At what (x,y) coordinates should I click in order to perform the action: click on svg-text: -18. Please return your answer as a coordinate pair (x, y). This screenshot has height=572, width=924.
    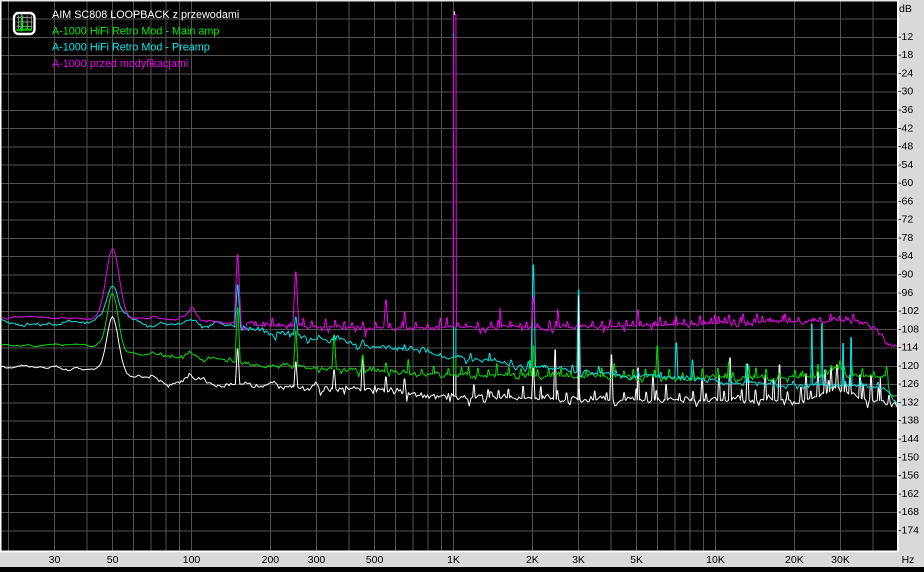
    Looking at the image, I should click on (905, 55).